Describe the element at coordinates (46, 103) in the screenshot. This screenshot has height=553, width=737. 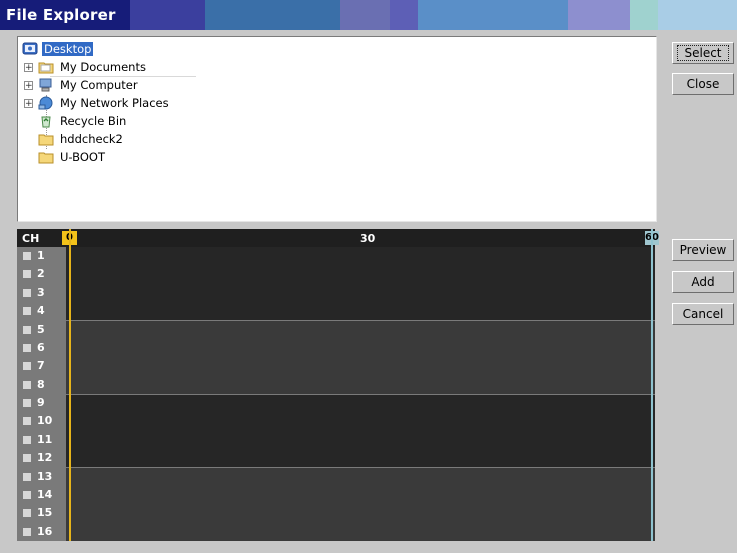
I see `network-icon` at that location.